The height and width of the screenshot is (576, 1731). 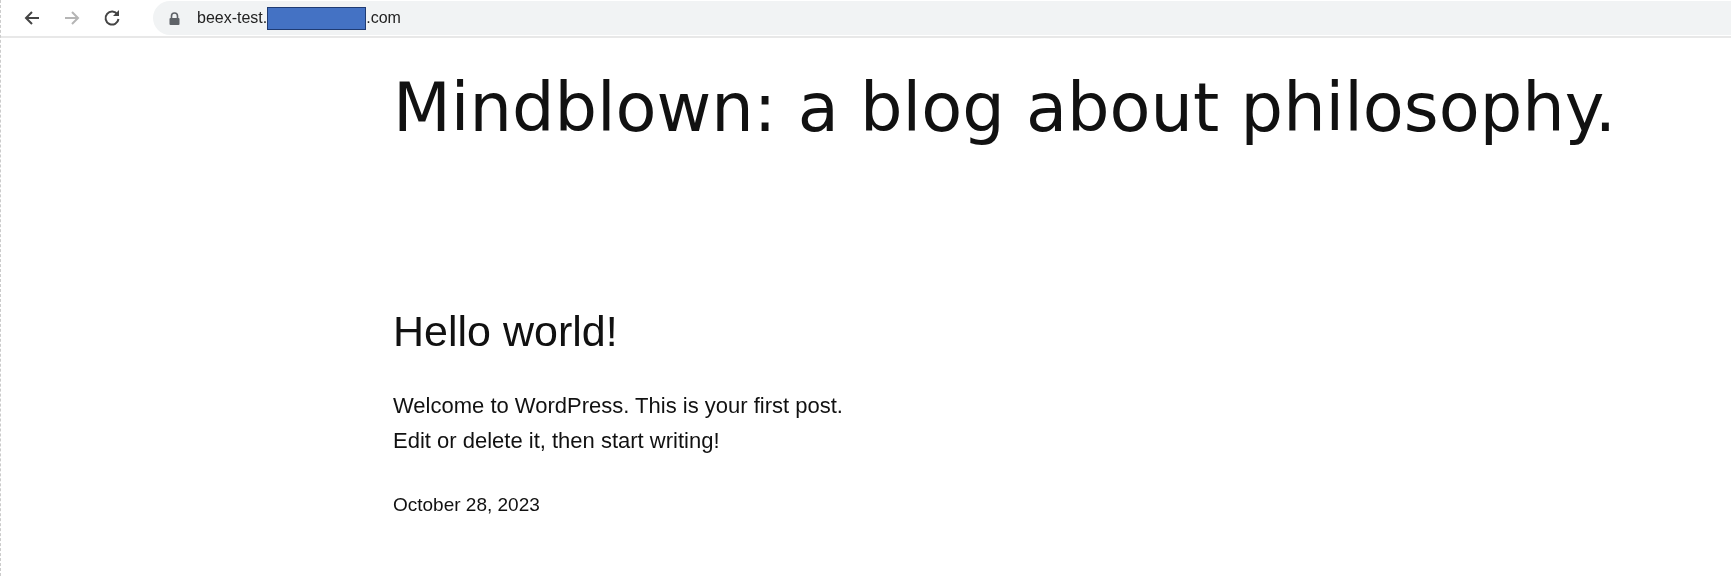 What do you see at coordinates (942, 18) in the screenshot?
I see `address-bar: beex-test. .com` at bounding box center [942, 18].